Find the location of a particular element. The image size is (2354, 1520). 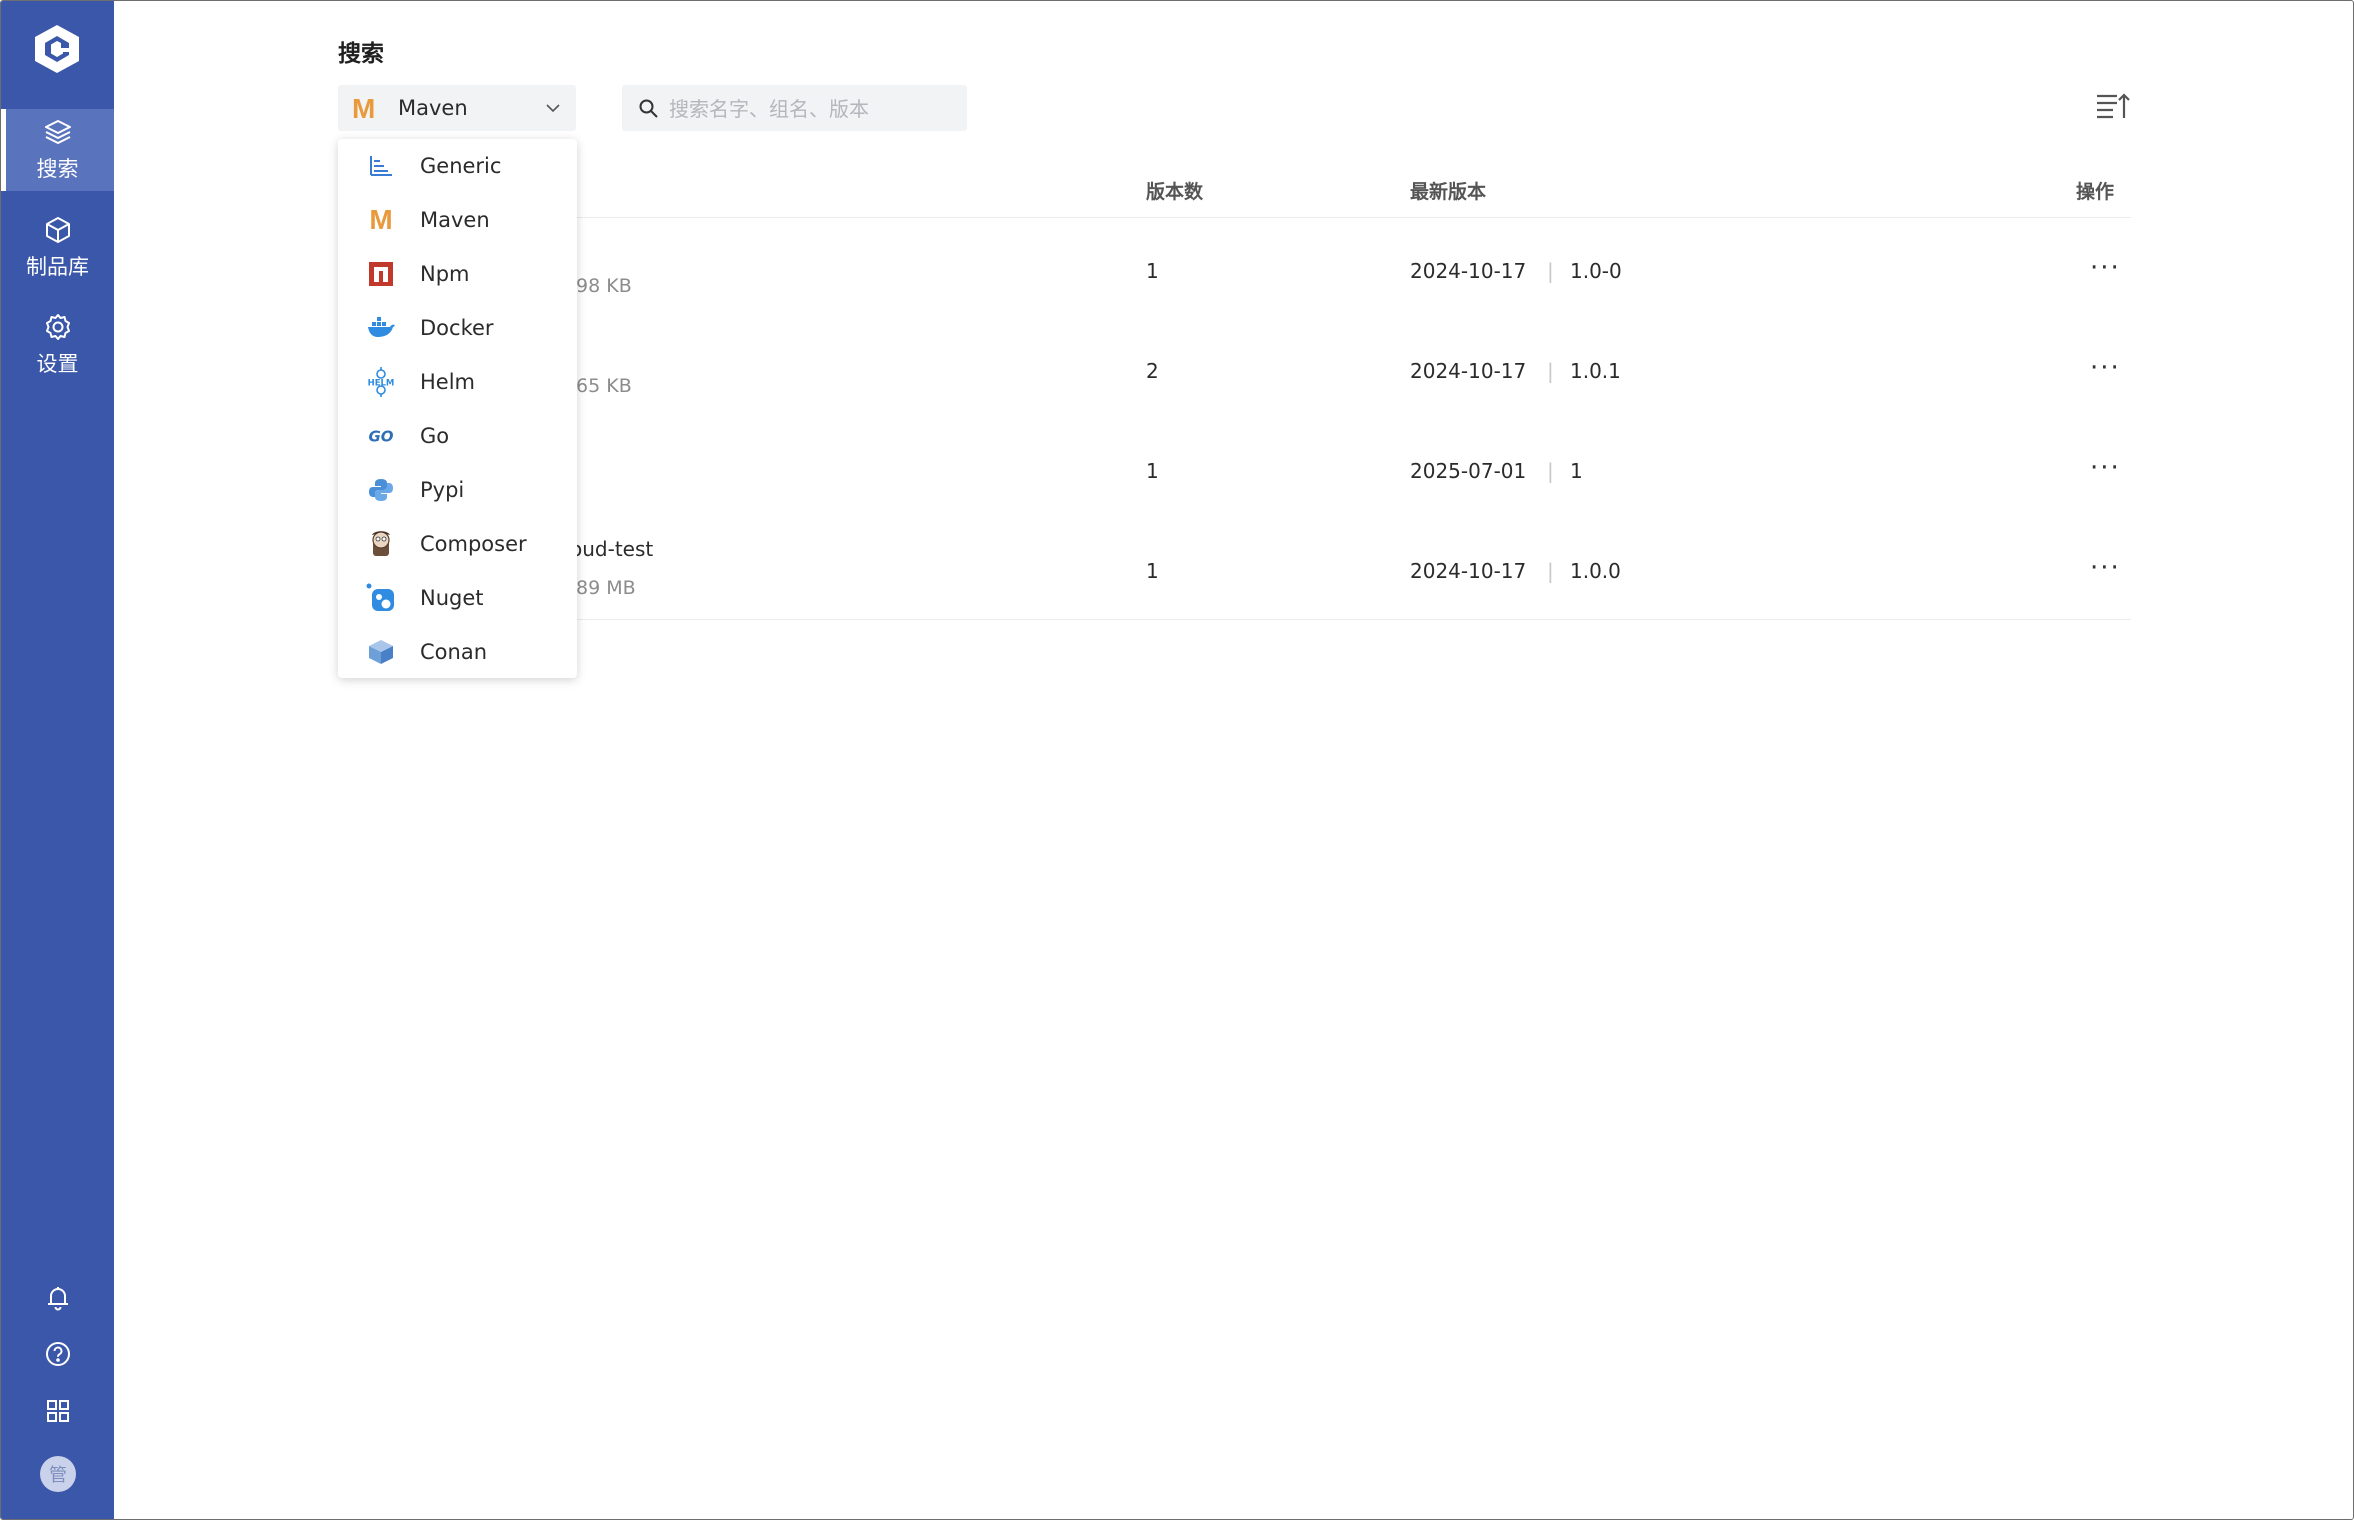

bell-icon is located at coordinates (58, 1298).